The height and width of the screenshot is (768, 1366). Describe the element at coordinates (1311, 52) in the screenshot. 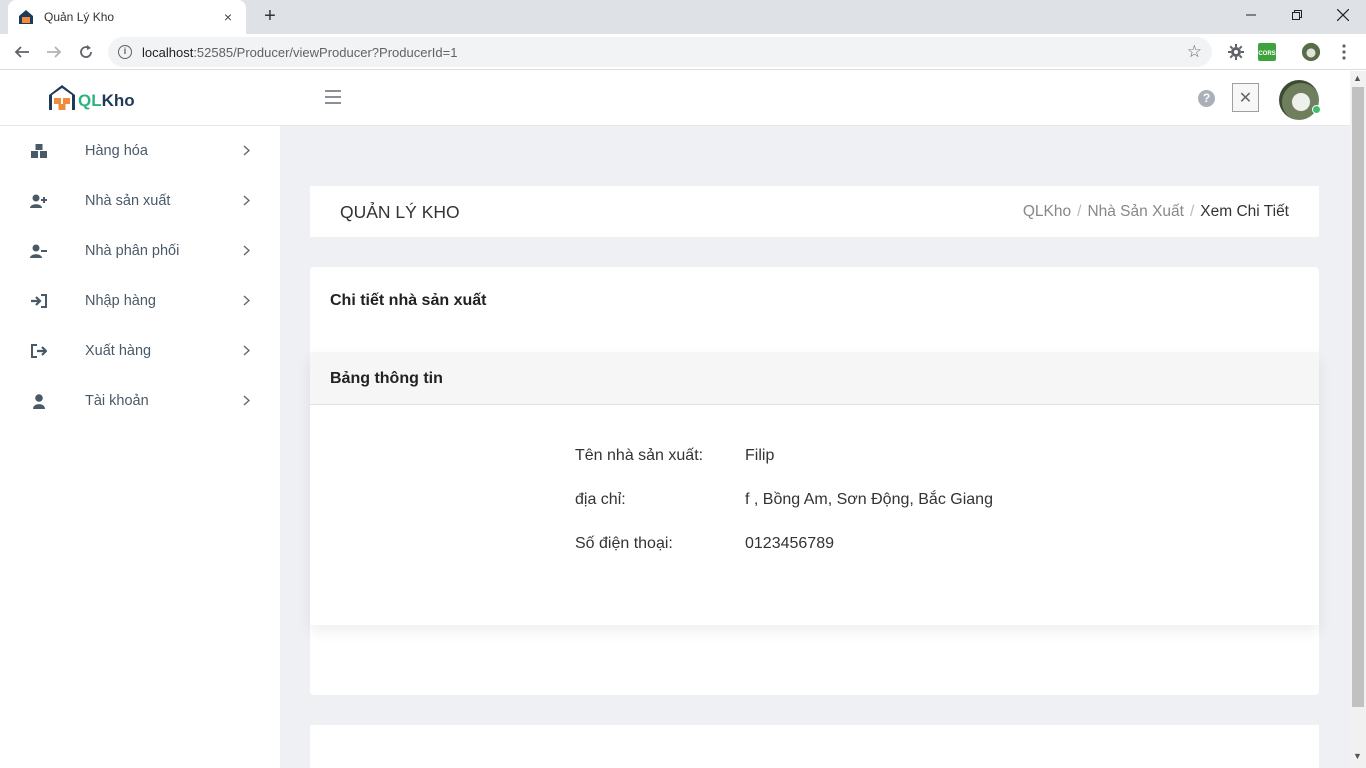

I see `profile-avatar-icon` at that location.